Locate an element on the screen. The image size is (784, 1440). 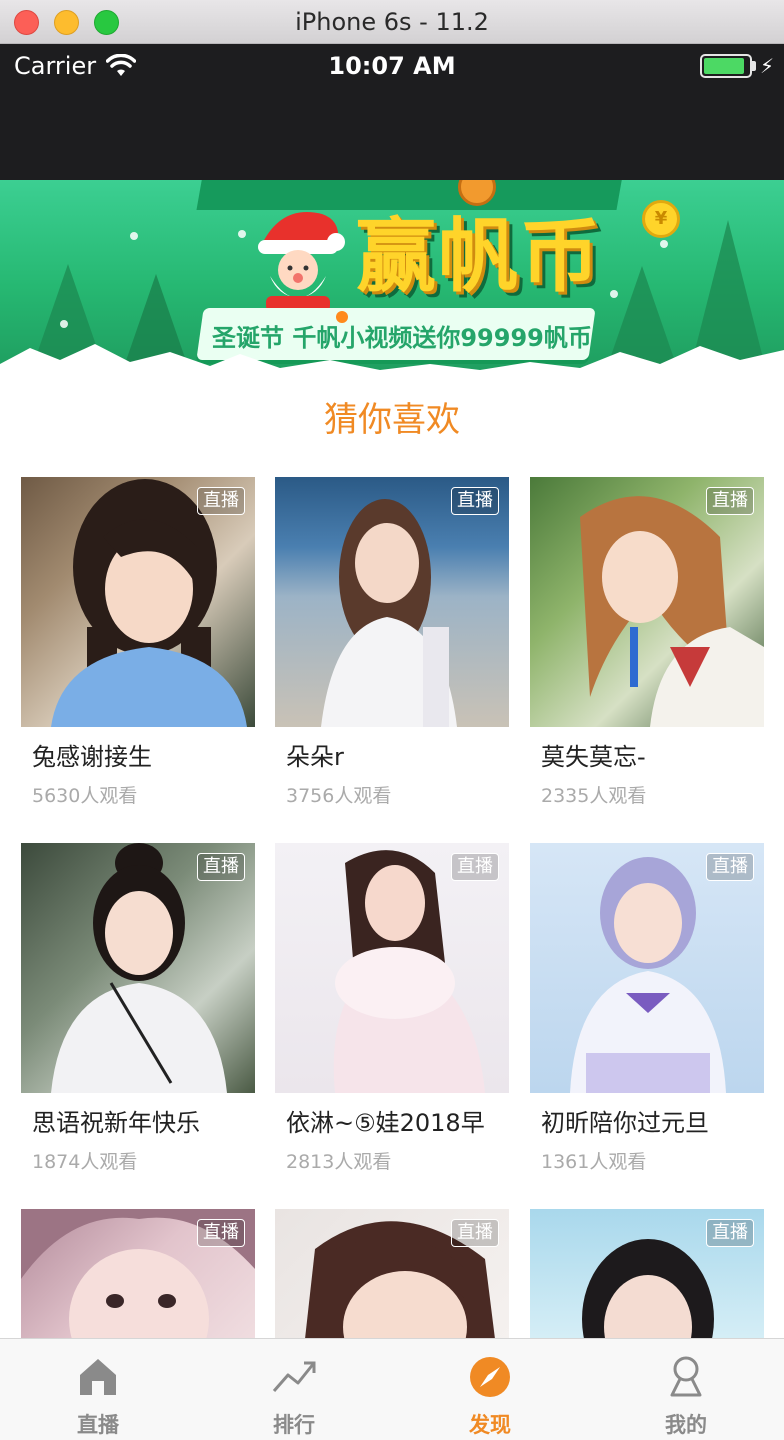
user-profile-icon is located at coordinates (686, 1376).